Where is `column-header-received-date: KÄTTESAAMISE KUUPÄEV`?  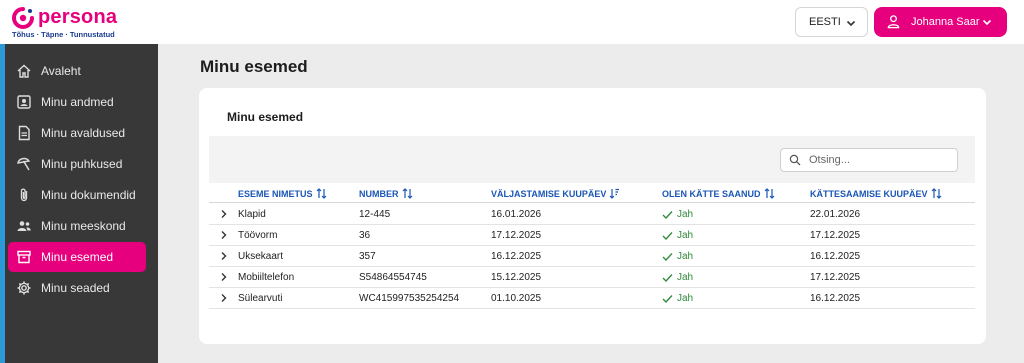
column-header-received-date: KÄTTESAAMISE KUUPÄEV is located at coordinates (876, 193).